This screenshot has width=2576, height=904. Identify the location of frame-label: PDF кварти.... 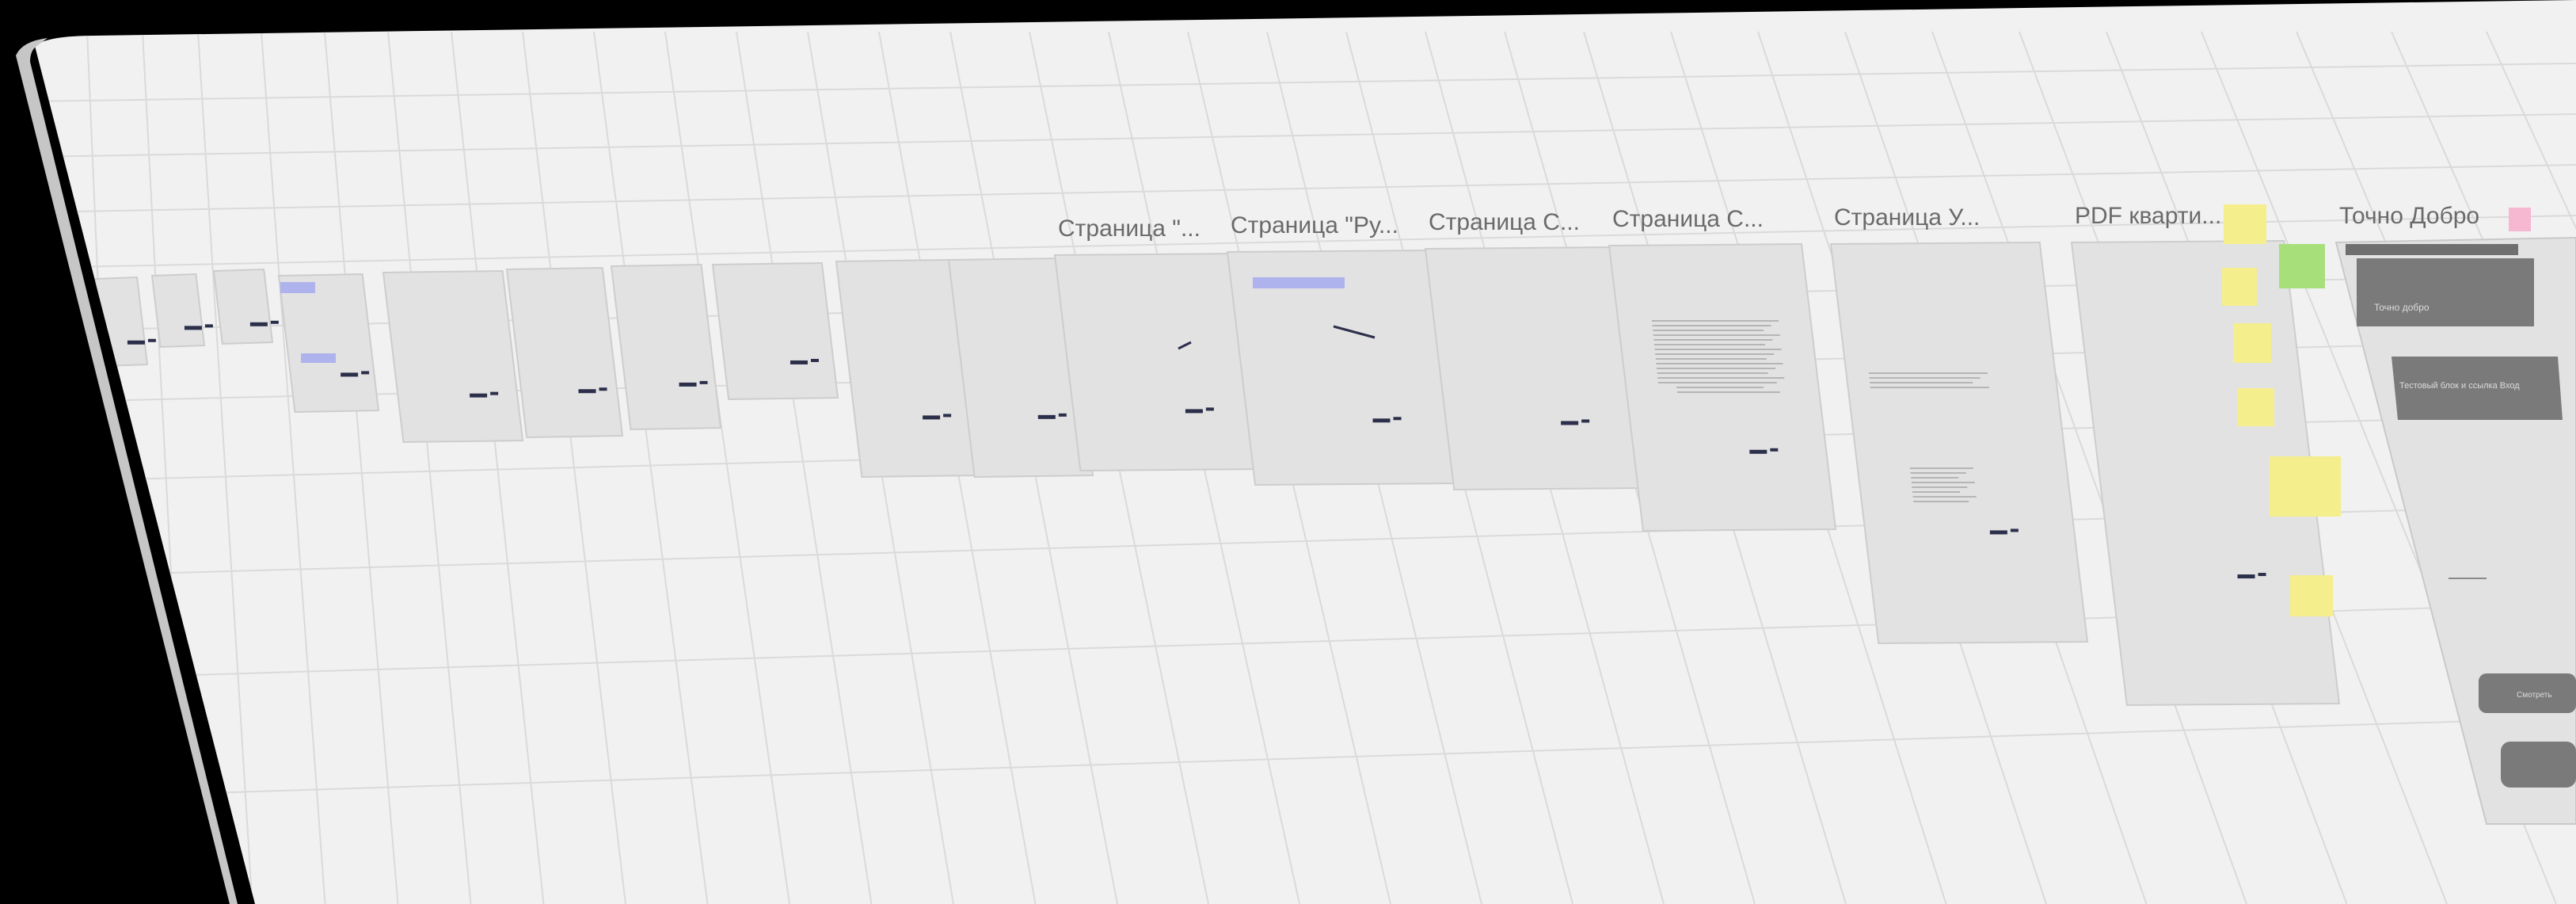
(2148, 216).